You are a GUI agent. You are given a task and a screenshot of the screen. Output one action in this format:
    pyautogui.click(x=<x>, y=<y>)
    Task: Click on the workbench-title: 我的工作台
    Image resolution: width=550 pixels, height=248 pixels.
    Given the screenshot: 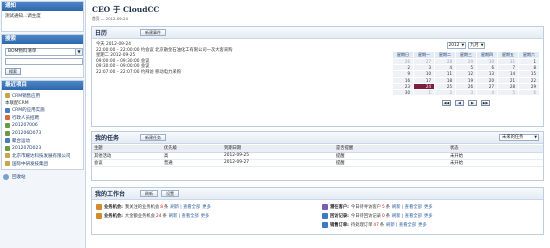 What is the action you would take?
    pyautogui.click(x=110, y=194)
    